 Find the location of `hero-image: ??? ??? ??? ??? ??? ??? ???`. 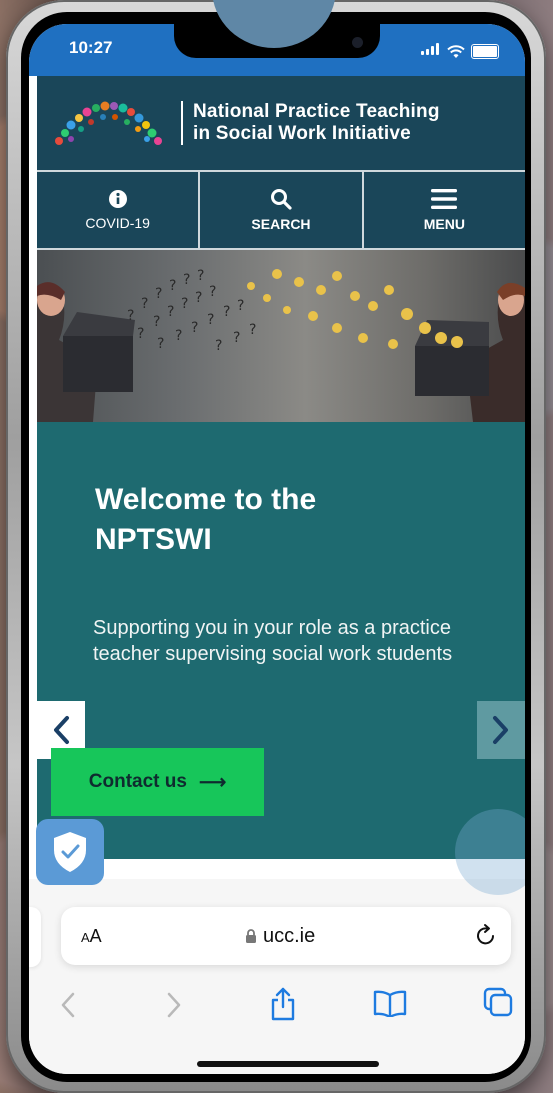

hero-image: ??? ??? ??? ??? ??? ??? ??? is located at coordinates (281, 335).